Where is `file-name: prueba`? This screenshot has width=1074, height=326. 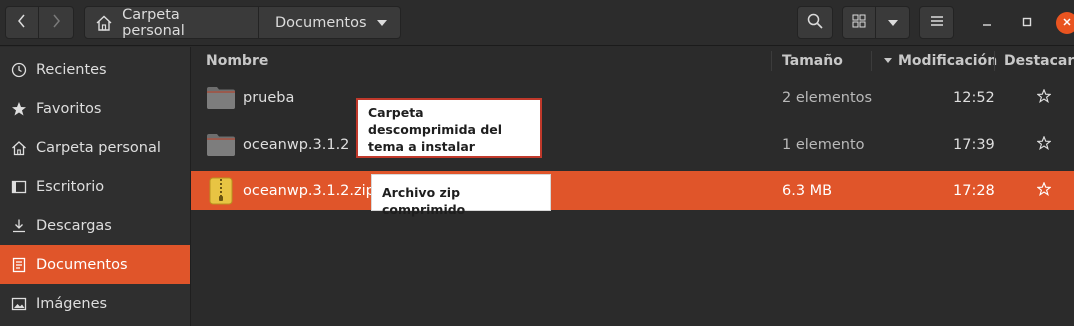
file-name: prueba is located at coordinates (269, 97).